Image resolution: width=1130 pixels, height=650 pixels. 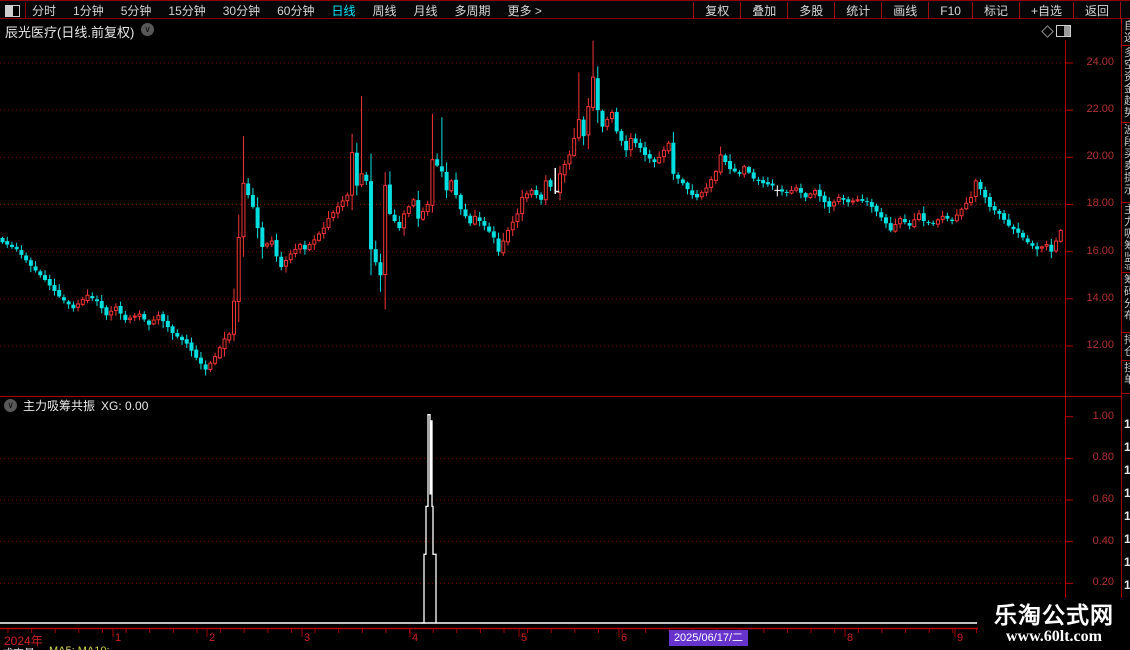 I want to click on period-tab-5分钟: 5分钟, so click(x=136, y=10).